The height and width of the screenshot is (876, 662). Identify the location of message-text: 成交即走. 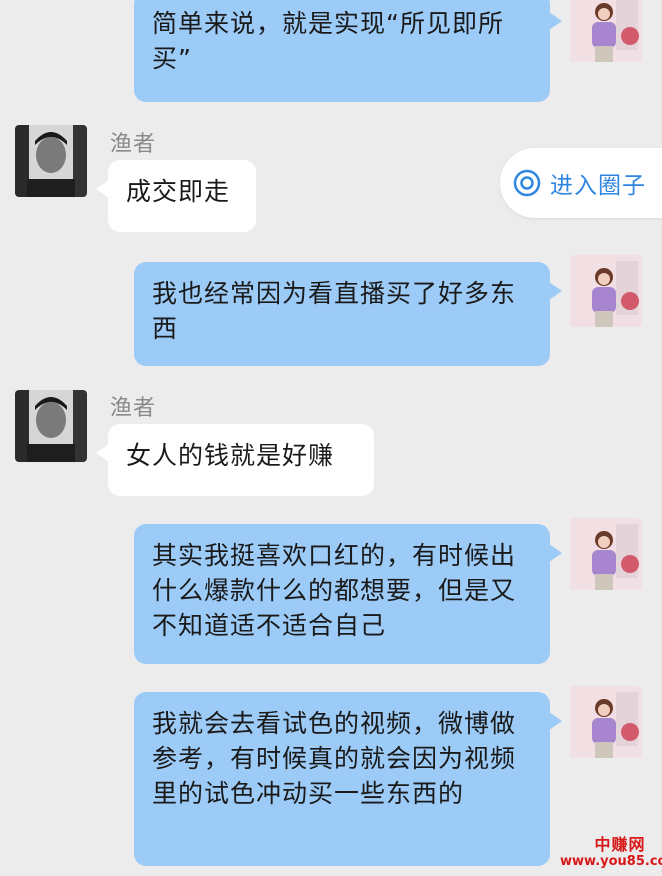
(178, 191).